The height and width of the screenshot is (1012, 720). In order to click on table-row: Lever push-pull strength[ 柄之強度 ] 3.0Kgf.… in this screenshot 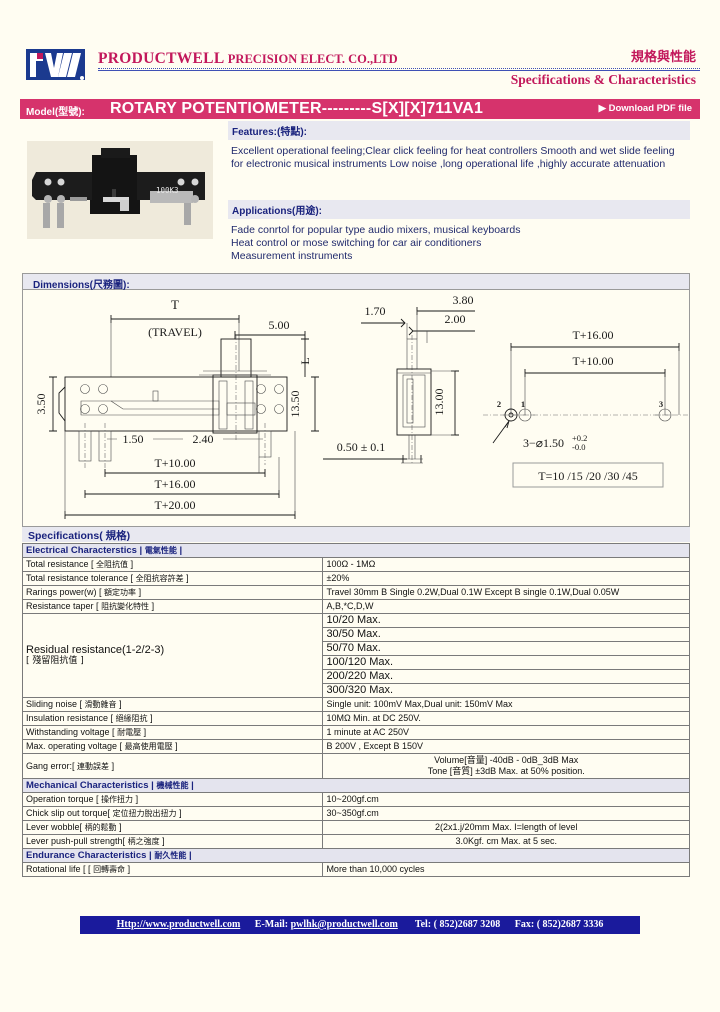, I will do `click(355, 841)`.